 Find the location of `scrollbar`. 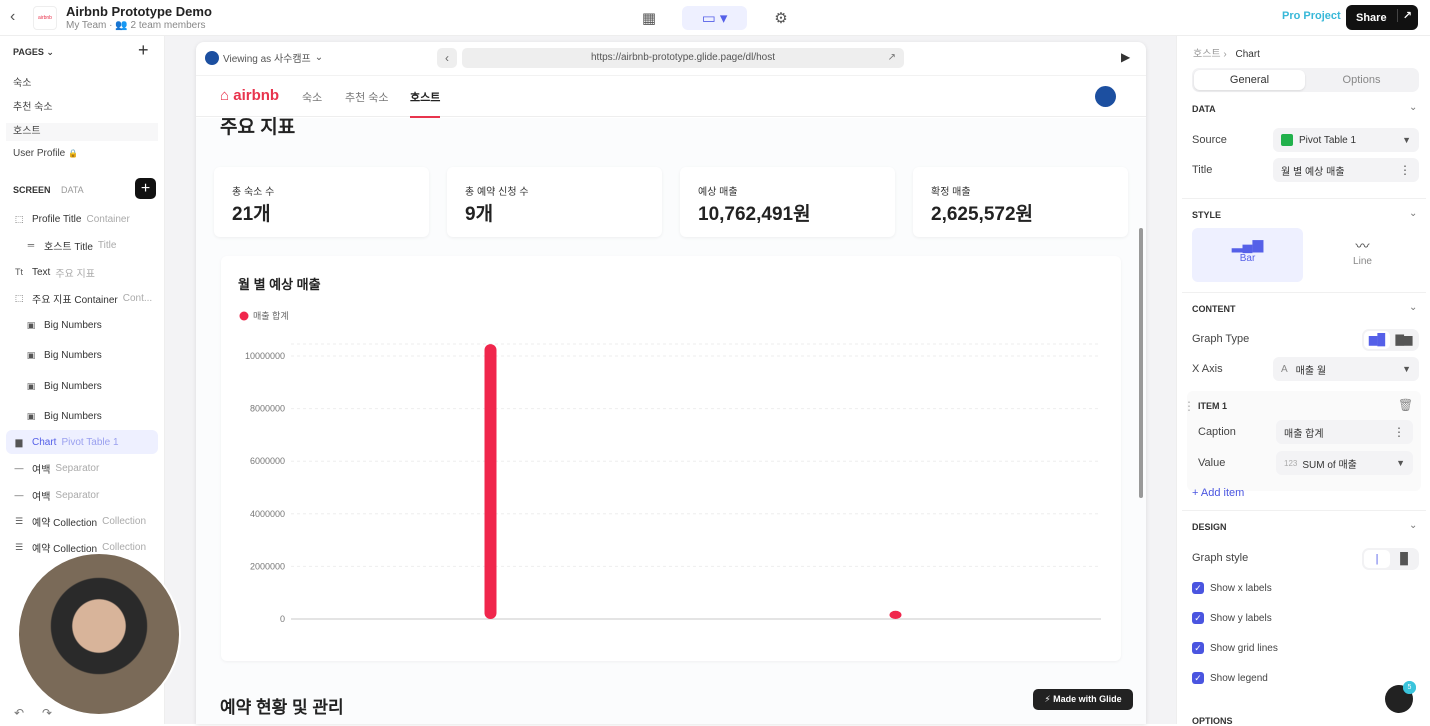

scrollbar is located at coordinates (1141, 363).